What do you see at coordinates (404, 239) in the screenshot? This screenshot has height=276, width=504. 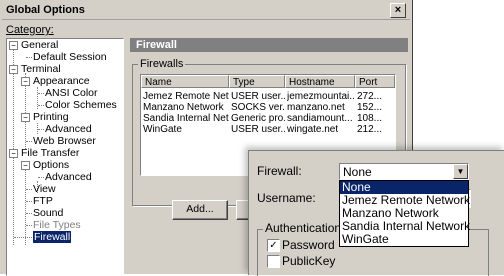 I see `dropdown-option-wingate: WinGate` at bounding box center [404, 239].